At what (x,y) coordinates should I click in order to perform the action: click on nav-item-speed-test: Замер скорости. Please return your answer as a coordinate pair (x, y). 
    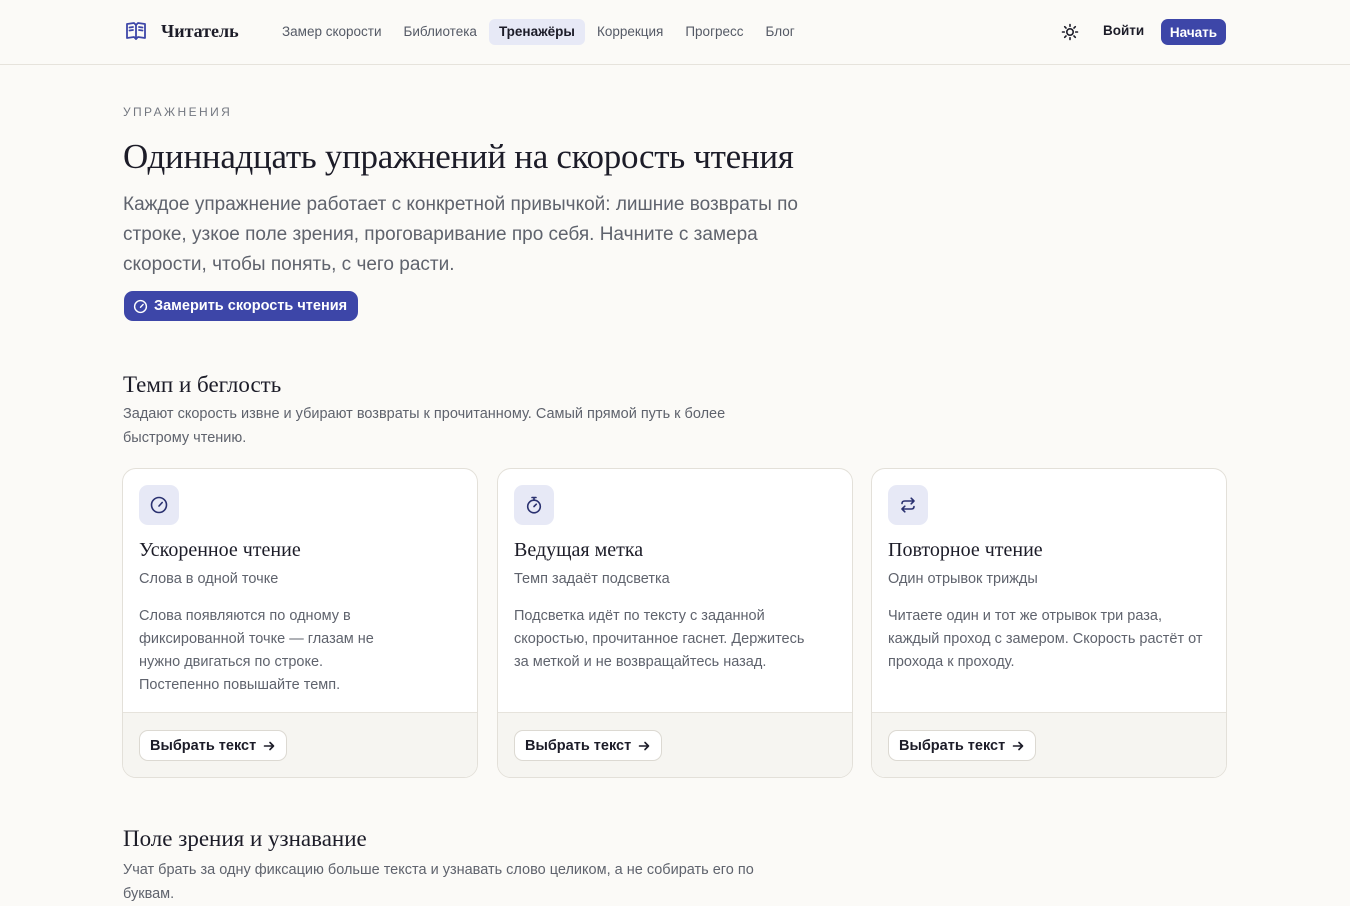
    Looking at the image, I should click on (332, 32).